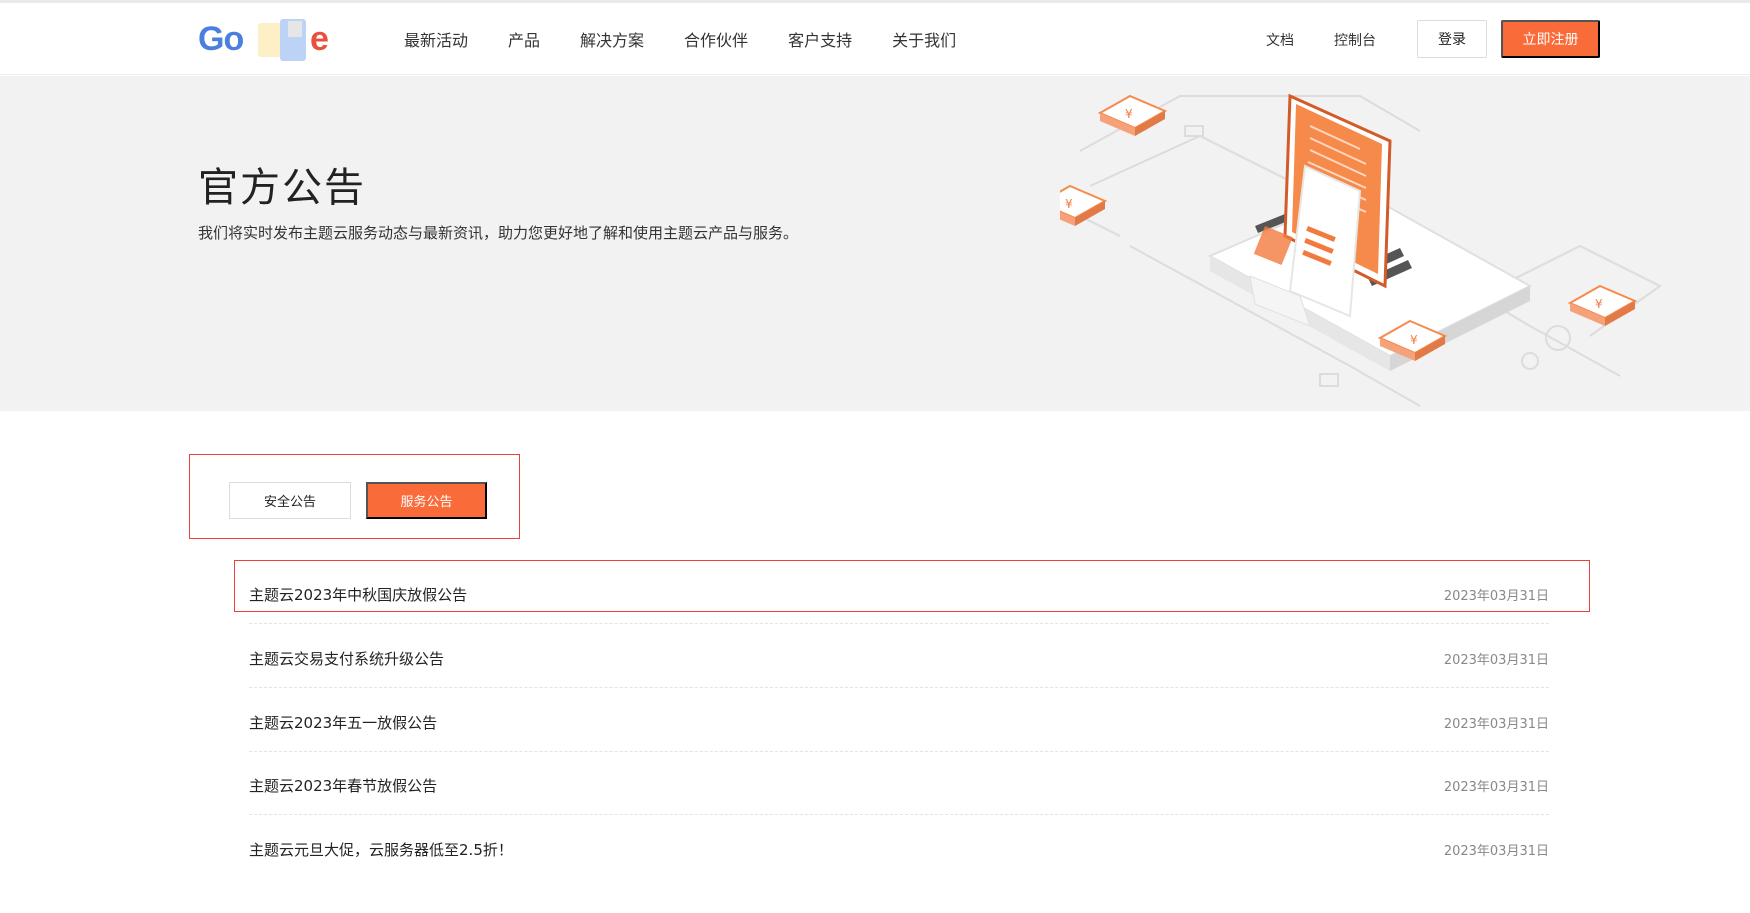  Describe the element at coordinates (1550, 39) in the screenshot. I see `register-button: 立即注册` at that location.